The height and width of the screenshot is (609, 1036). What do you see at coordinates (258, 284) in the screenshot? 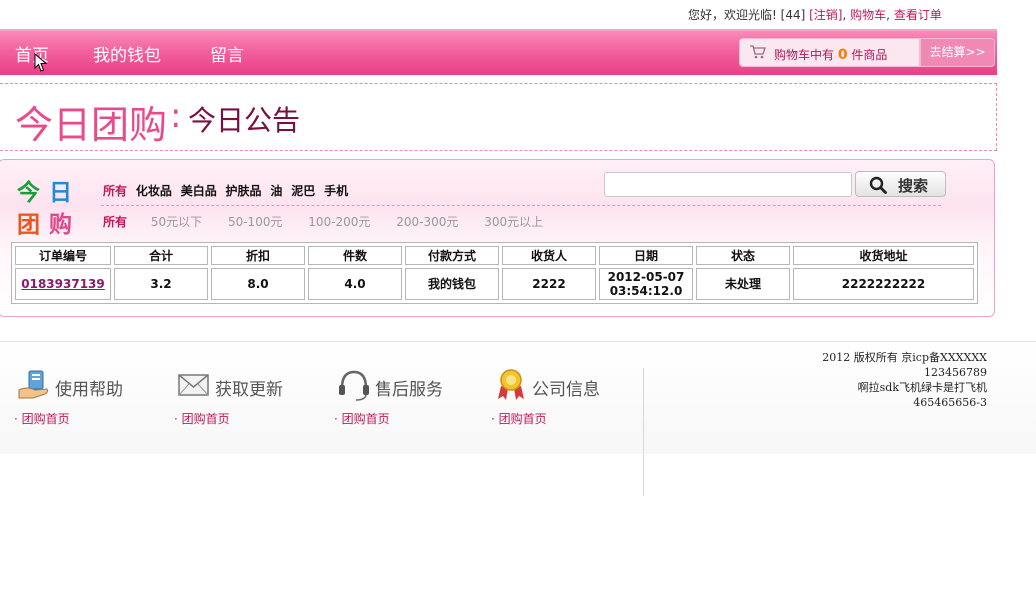
I see `discount-cell: 8.0` at bounding box center [258, 284].